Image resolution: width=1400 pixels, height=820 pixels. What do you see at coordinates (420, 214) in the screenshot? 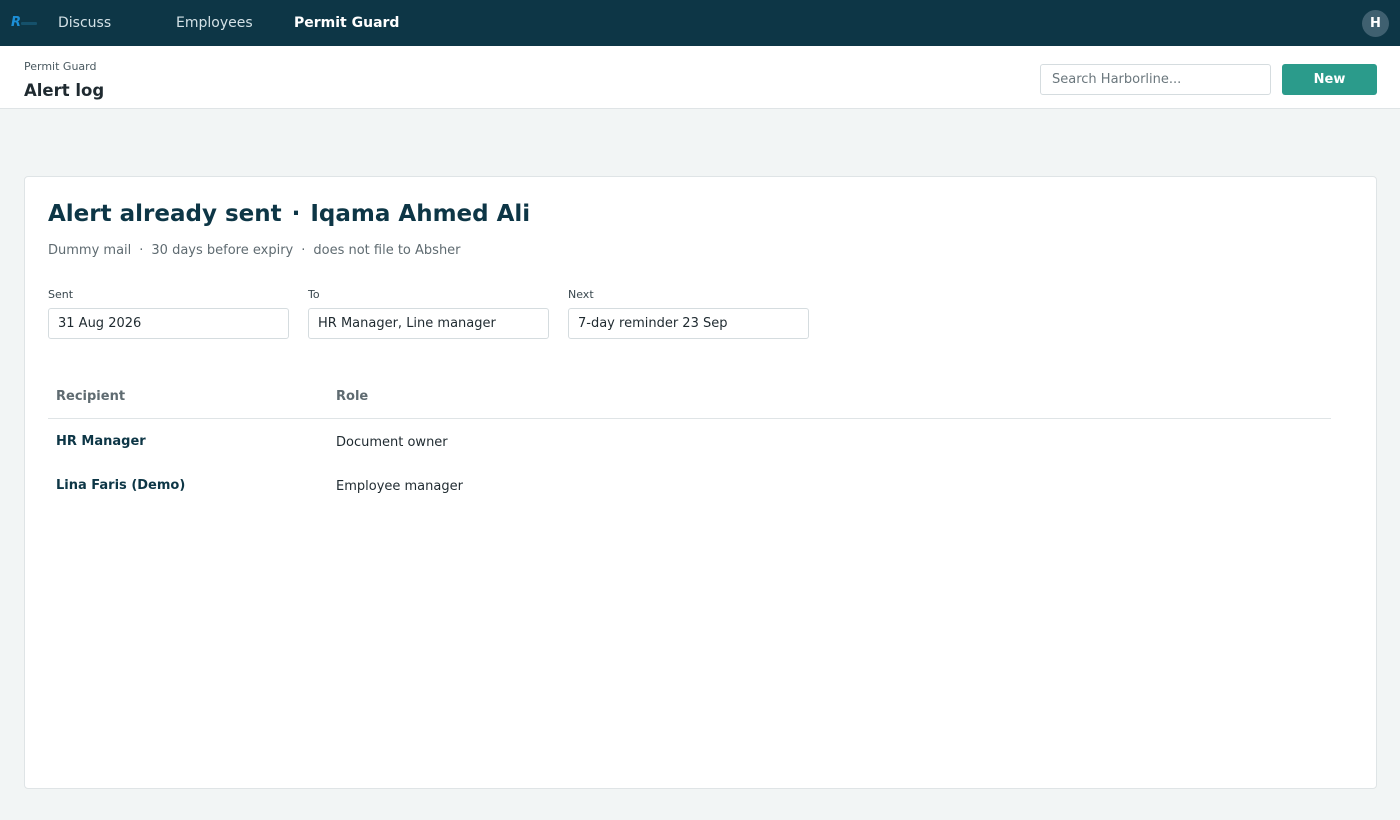
I see `alert-document: Iqama Ahmed Ali` at bounding box center [420, 214].